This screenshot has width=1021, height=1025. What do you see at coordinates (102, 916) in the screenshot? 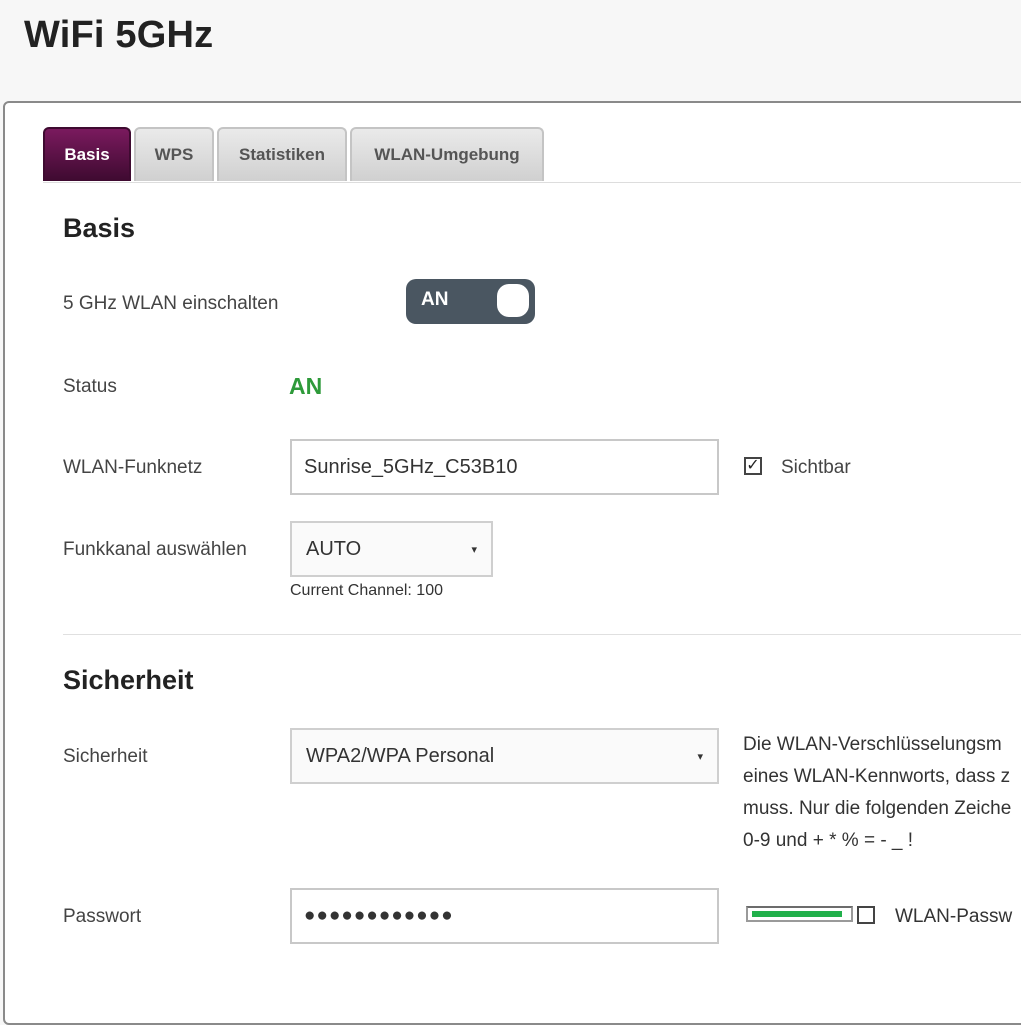
I see `password-label: Passwort` at bounding box center [102, 916].